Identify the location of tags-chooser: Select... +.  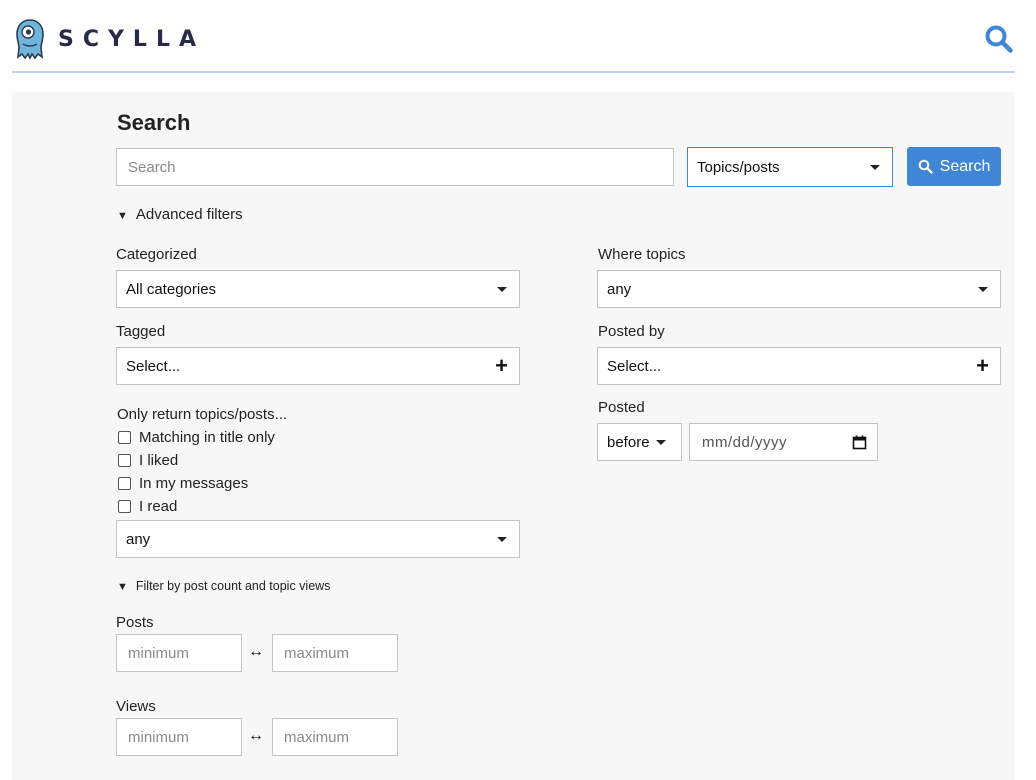
(318, 366).